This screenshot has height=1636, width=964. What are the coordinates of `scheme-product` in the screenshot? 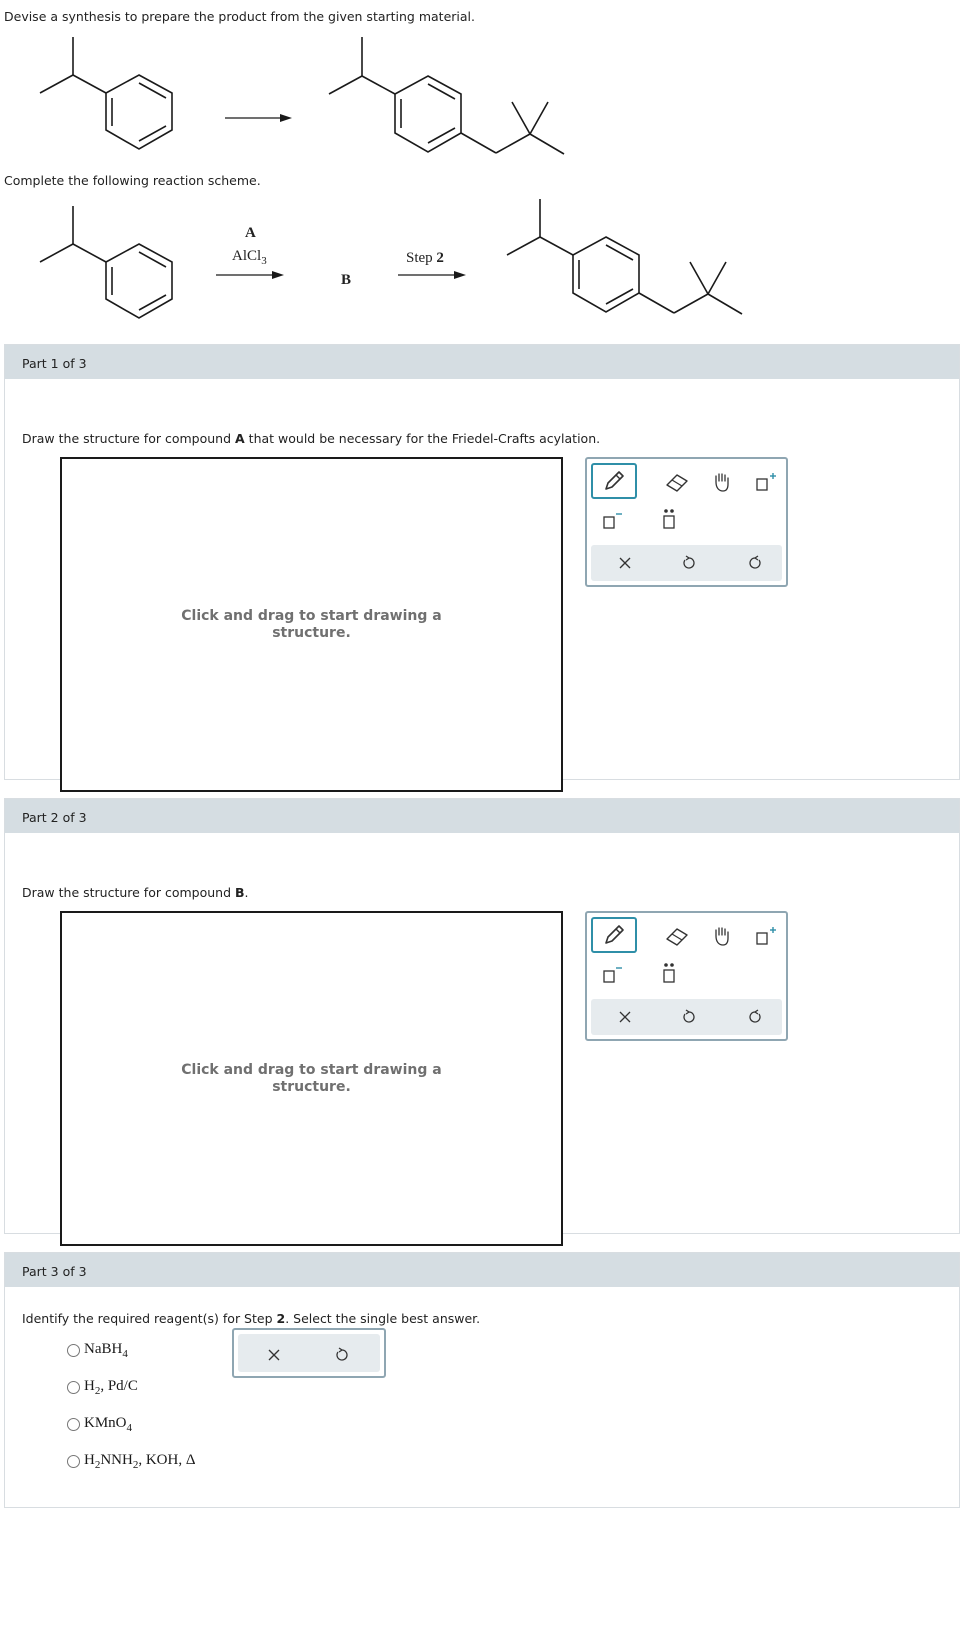 It's located at (624, 257).